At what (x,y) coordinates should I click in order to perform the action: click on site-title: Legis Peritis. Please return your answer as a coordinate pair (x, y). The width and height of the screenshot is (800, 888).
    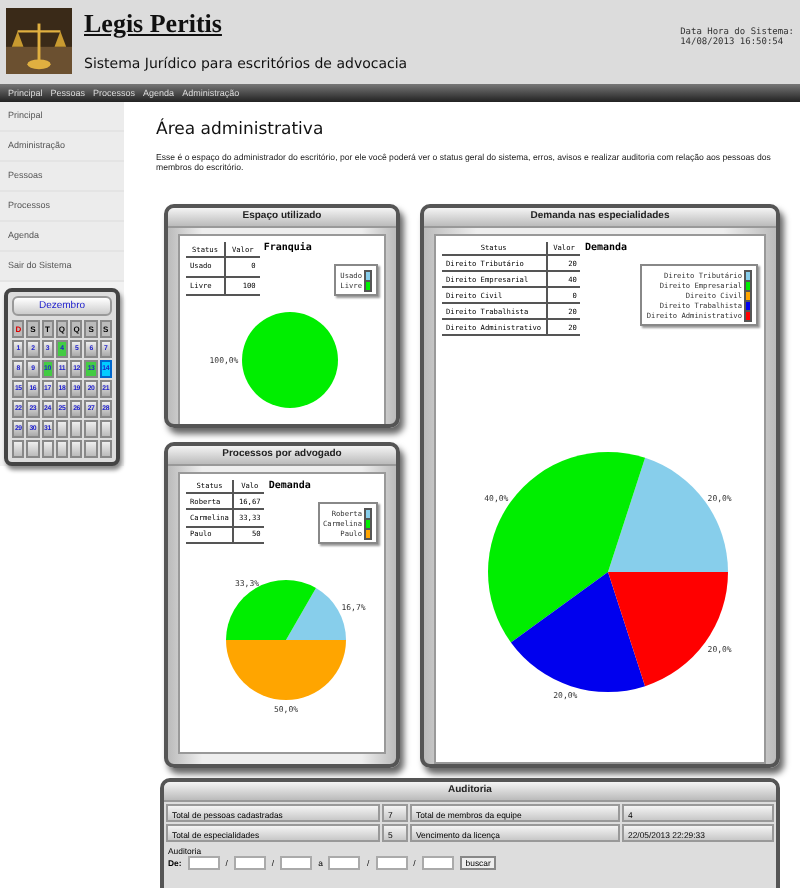
    Looking at the image, I should click on (153, 24).